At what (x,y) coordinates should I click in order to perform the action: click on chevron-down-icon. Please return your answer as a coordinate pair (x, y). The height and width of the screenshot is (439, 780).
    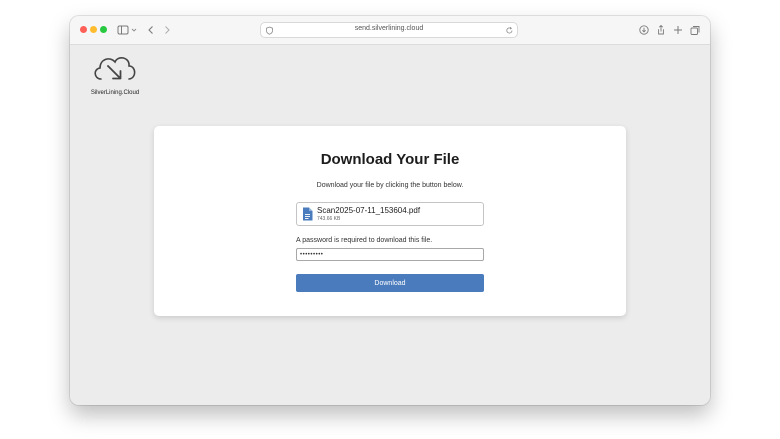
    Looking at the image, I should click on (134, 30).